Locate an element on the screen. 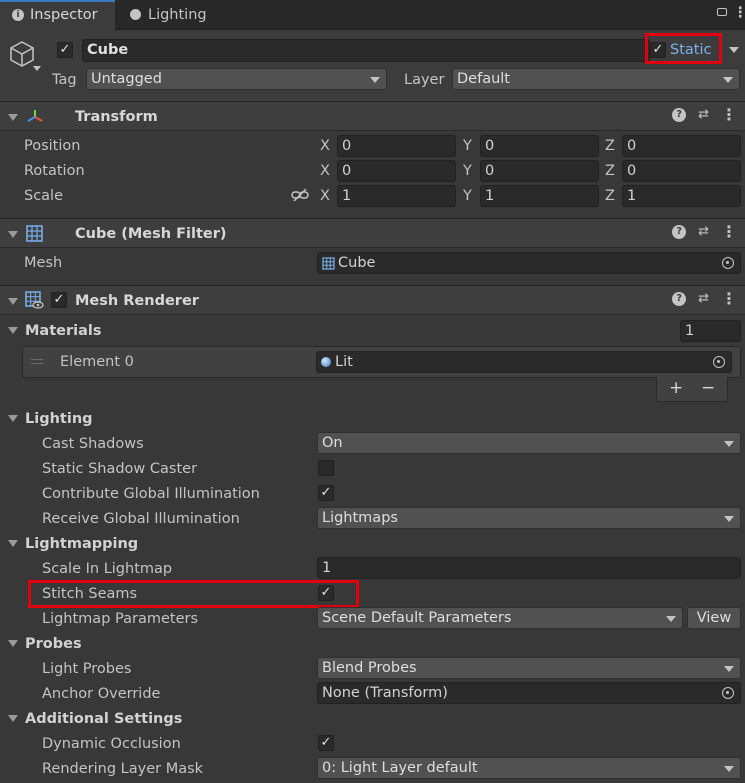 This screenshot has height=783, width=745. scale-x-axis: X is located at coordinates (325, 196).